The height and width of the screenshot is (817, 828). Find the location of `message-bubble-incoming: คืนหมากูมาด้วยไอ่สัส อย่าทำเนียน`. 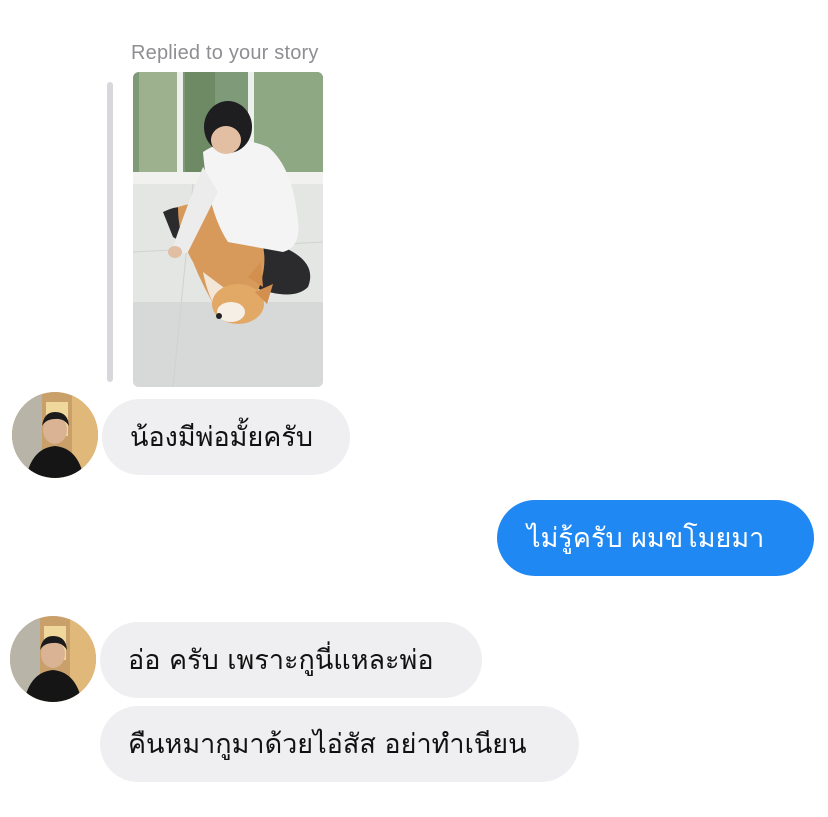

message-bubble-incoming: คืนหมากูมาด้วยไอ่สัส อย่าทำเนียน is located at coordinates (339, 744).